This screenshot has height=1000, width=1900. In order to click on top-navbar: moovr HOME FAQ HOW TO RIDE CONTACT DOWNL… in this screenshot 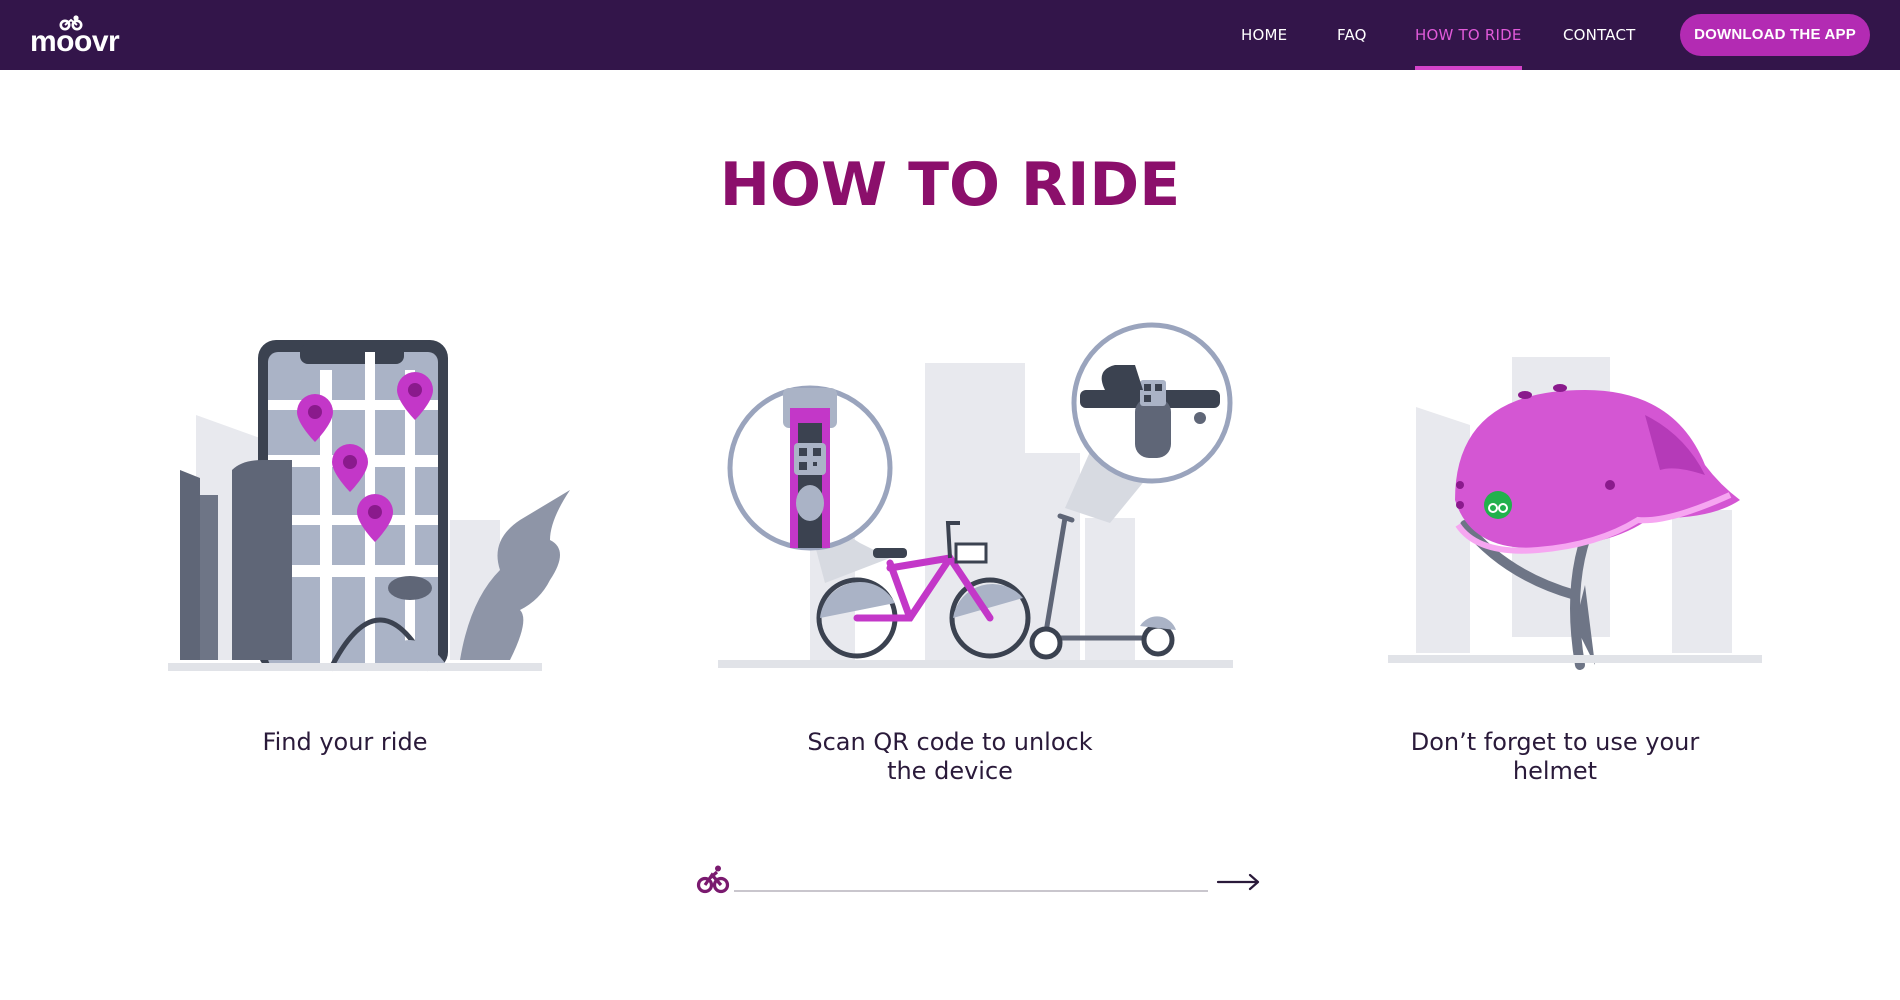, I will do `click(950, 35)`.